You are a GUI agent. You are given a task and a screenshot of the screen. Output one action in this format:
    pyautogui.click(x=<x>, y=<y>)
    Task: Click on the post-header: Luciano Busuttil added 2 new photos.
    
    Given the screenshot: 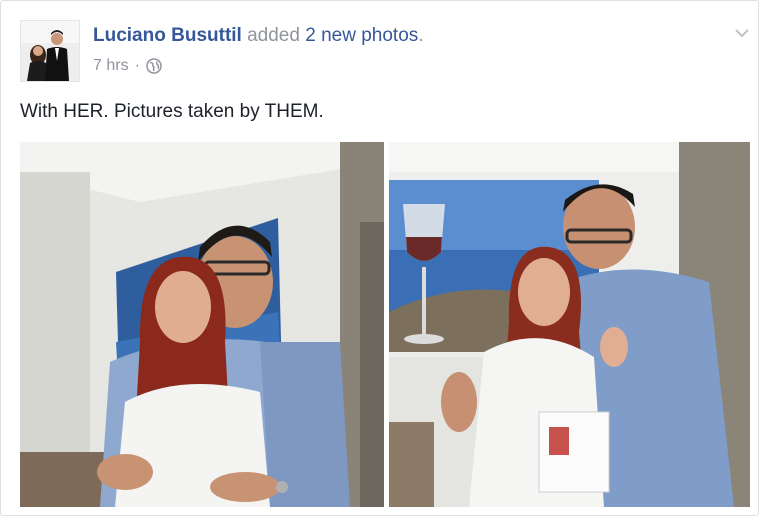 What is the action you would take?
    pyautogui.click(x=258, y=36)
    